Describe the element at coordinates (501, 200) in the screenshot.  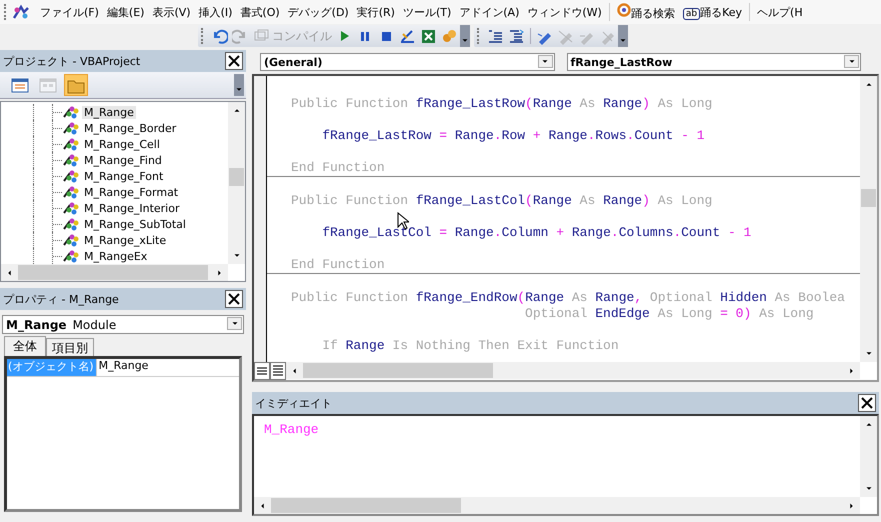
I see `code-line: Public Function fRange_LastCol(Range As Range) As Long` at that location.